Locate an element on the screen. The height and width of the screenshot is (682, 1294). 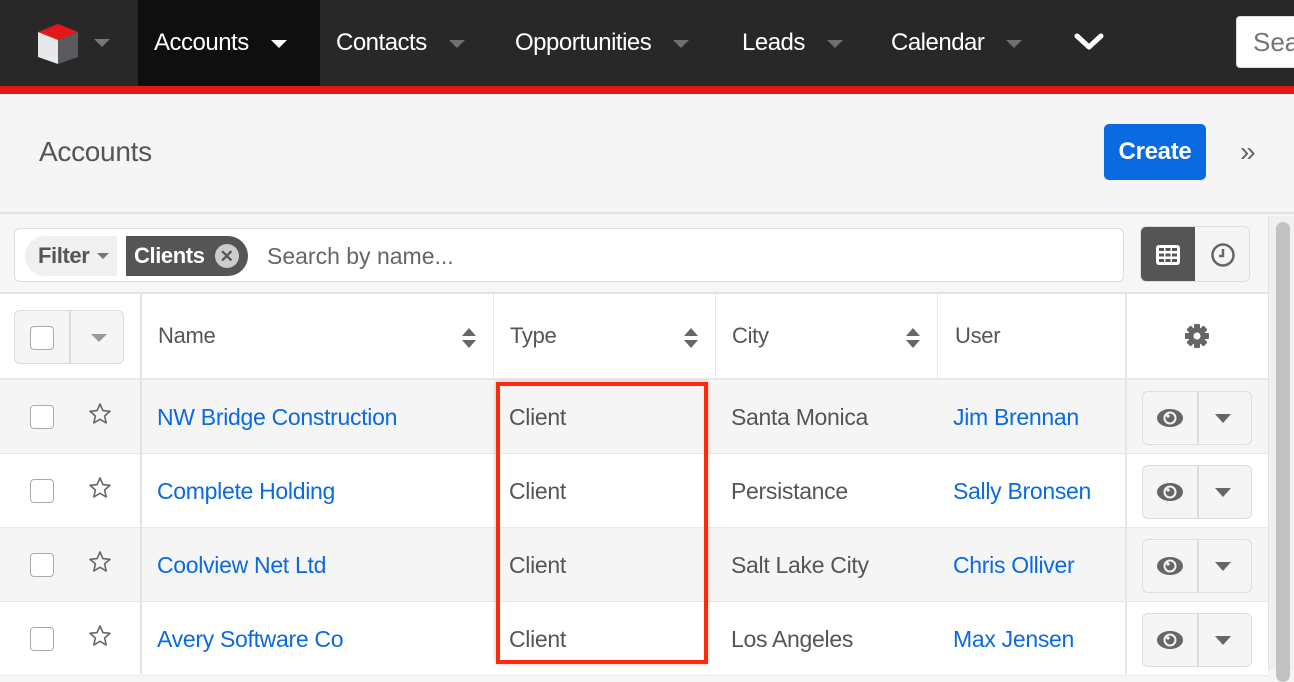
column-settings is located at coordinates (1197, 336).